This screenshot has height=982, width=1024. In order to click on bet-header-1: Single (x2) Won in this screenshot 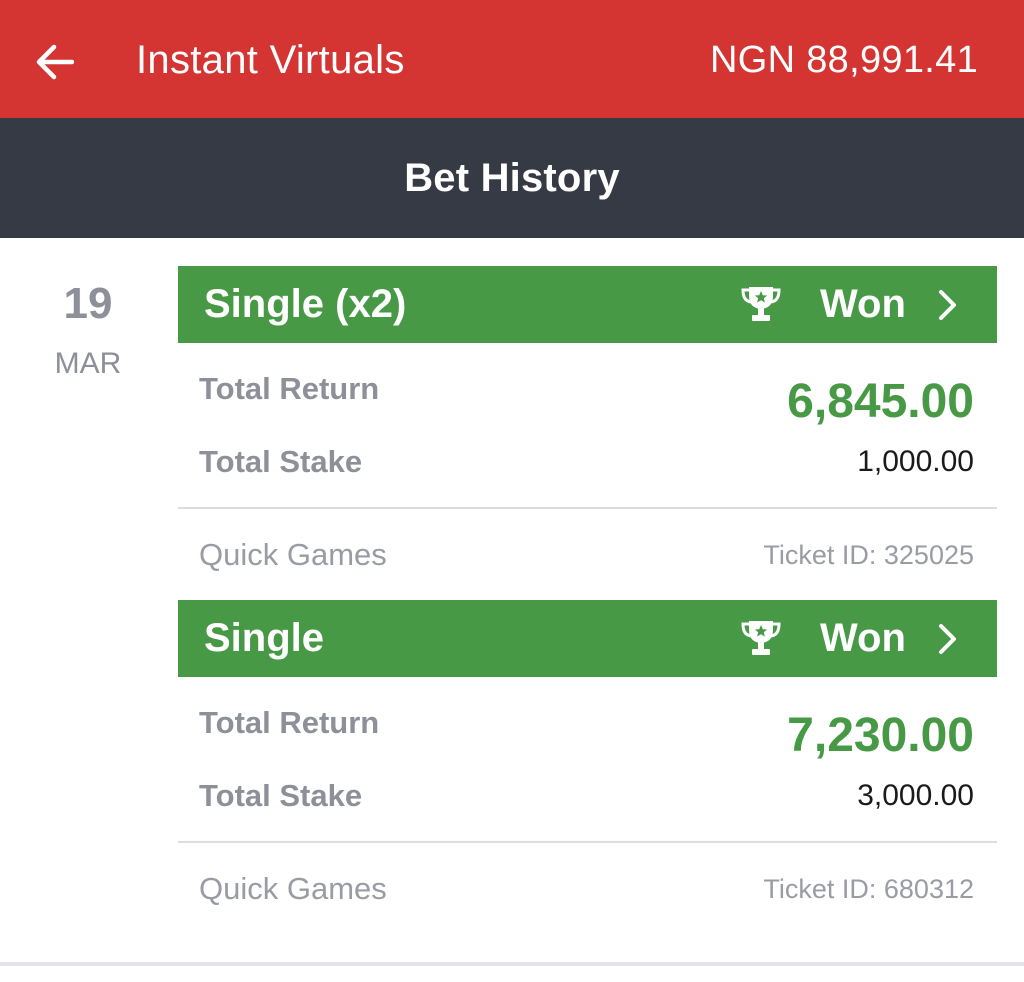, I will do `click(587, 304)`.